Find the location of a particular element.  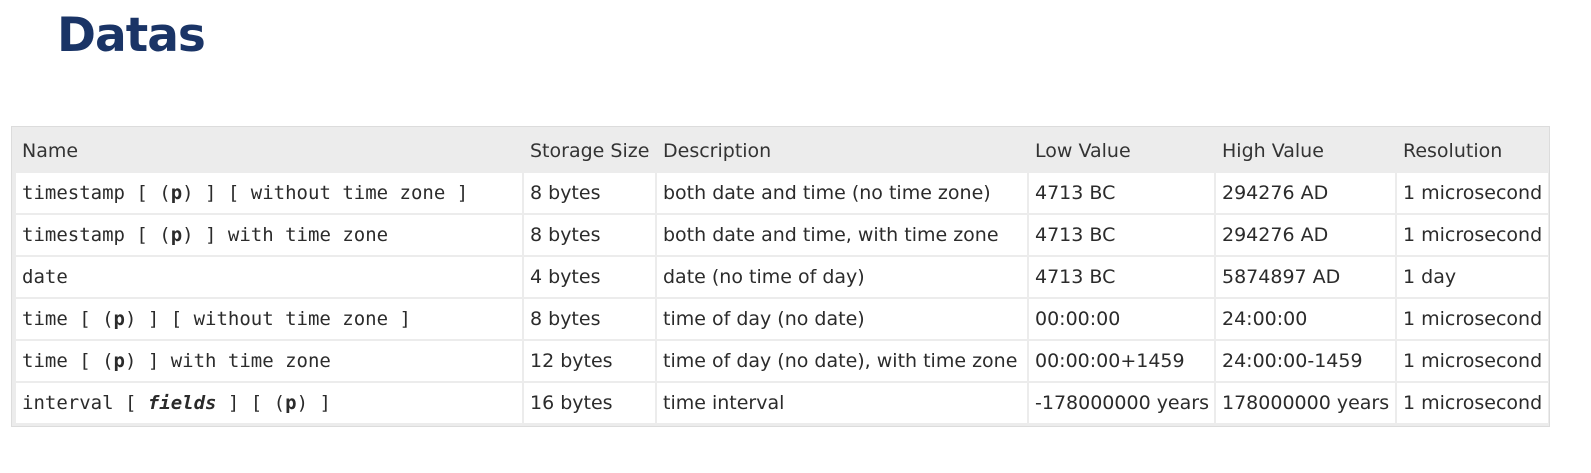

low-value-cell: 00:00:00 is located at coordinates (1121, 319).